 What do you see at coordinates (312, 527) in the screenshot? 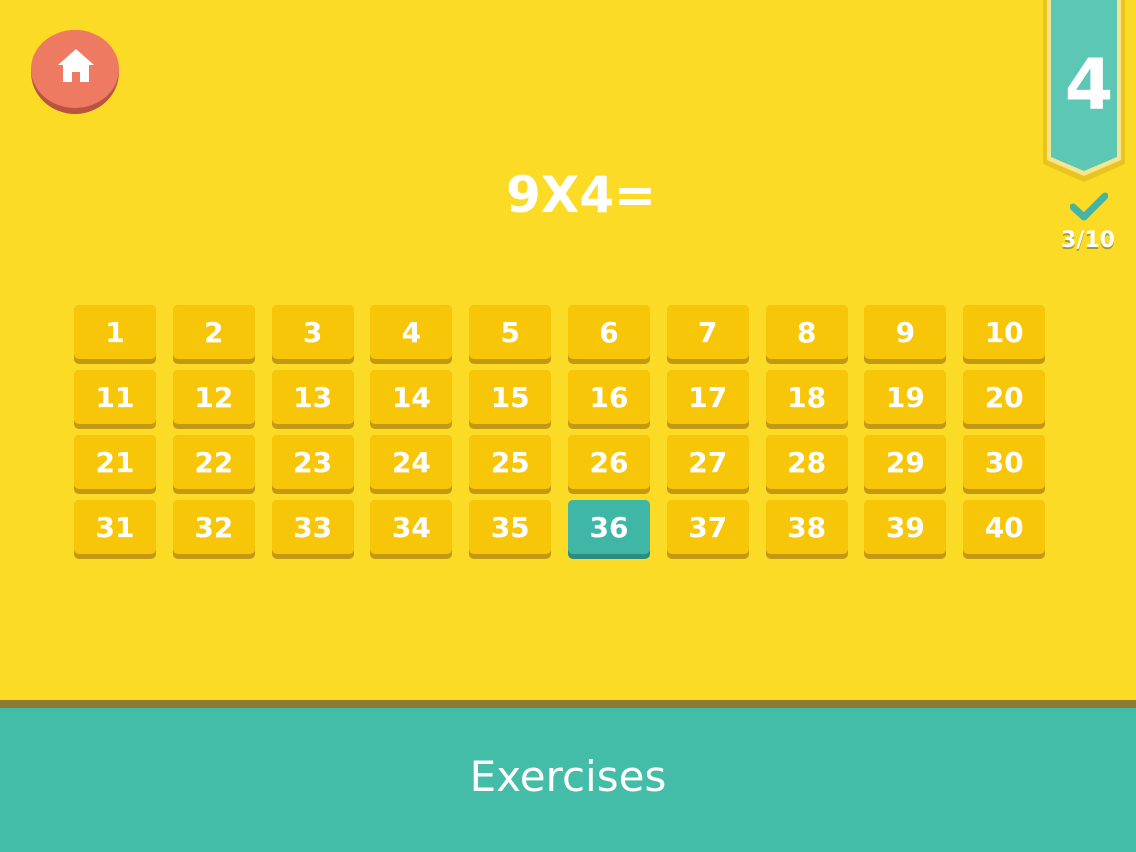
I see `answer-tile-label: 33` at bounding box center [312, 527].